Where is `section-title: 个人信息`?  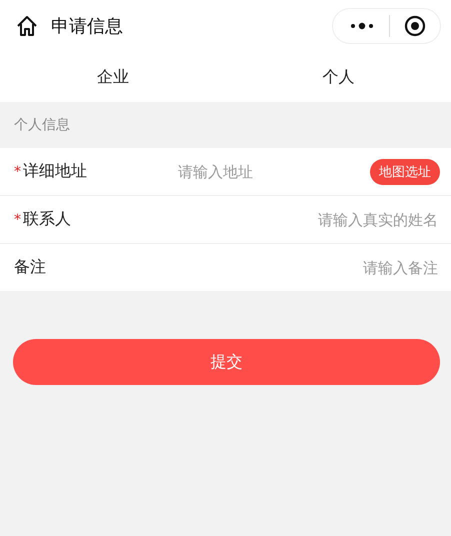 section-title: 个人信息 is located at coordinates (42, 125).